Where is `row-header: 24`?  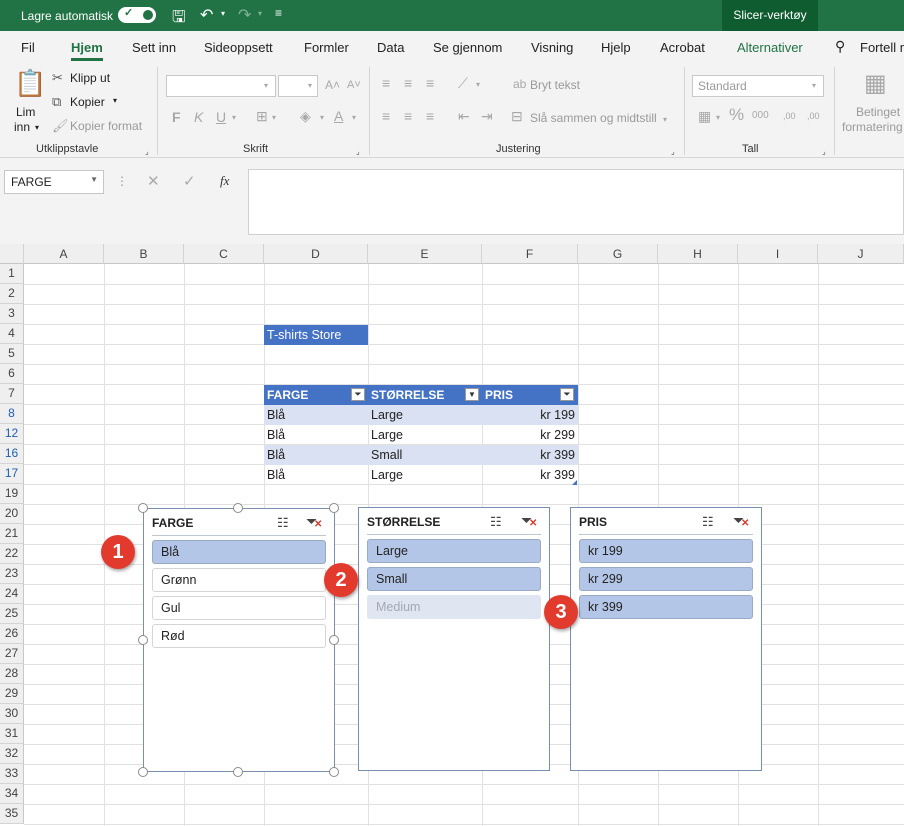
row-header: 24 is located at coordinates (12, 594).